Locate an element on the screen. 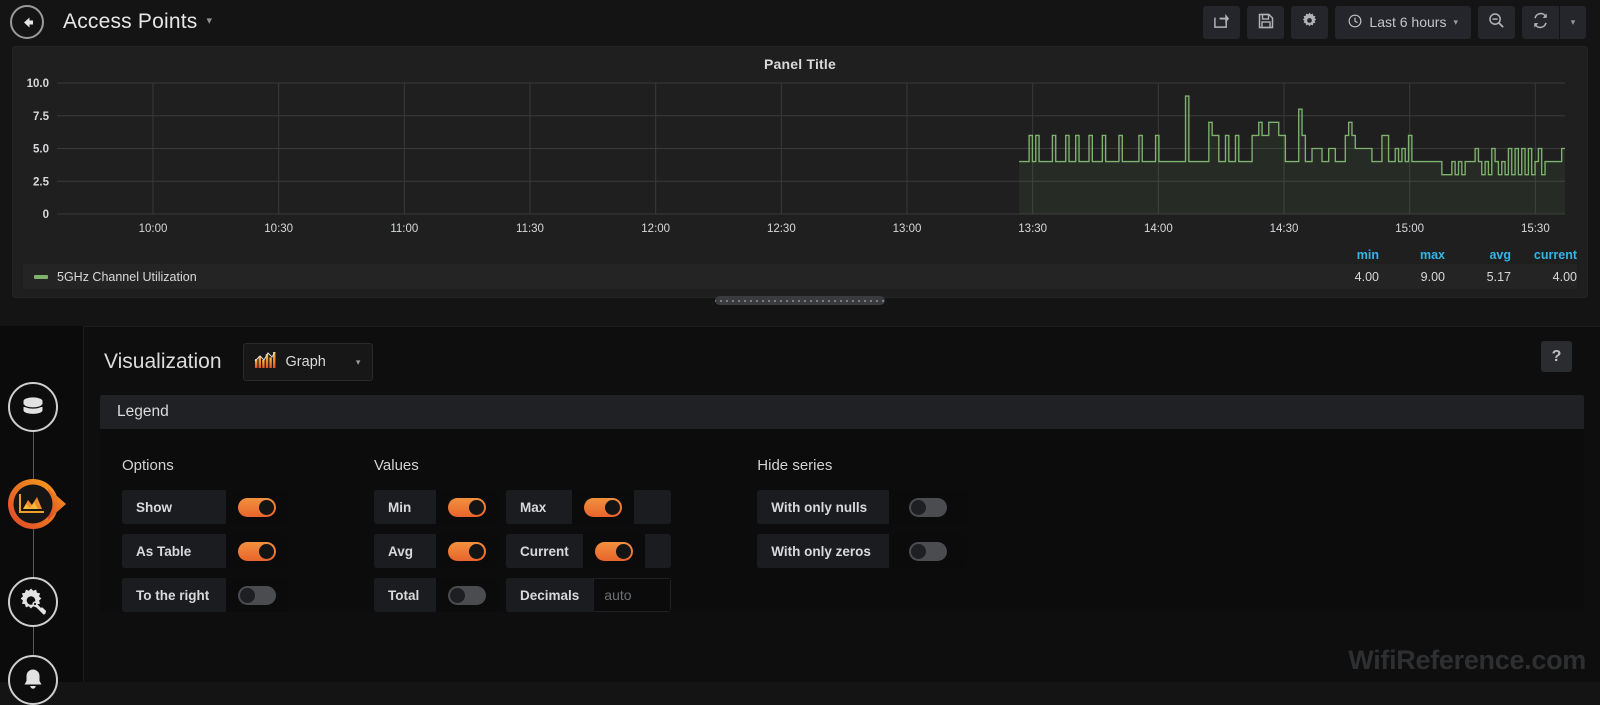  decimals-input is located at coordinates (632, 595).